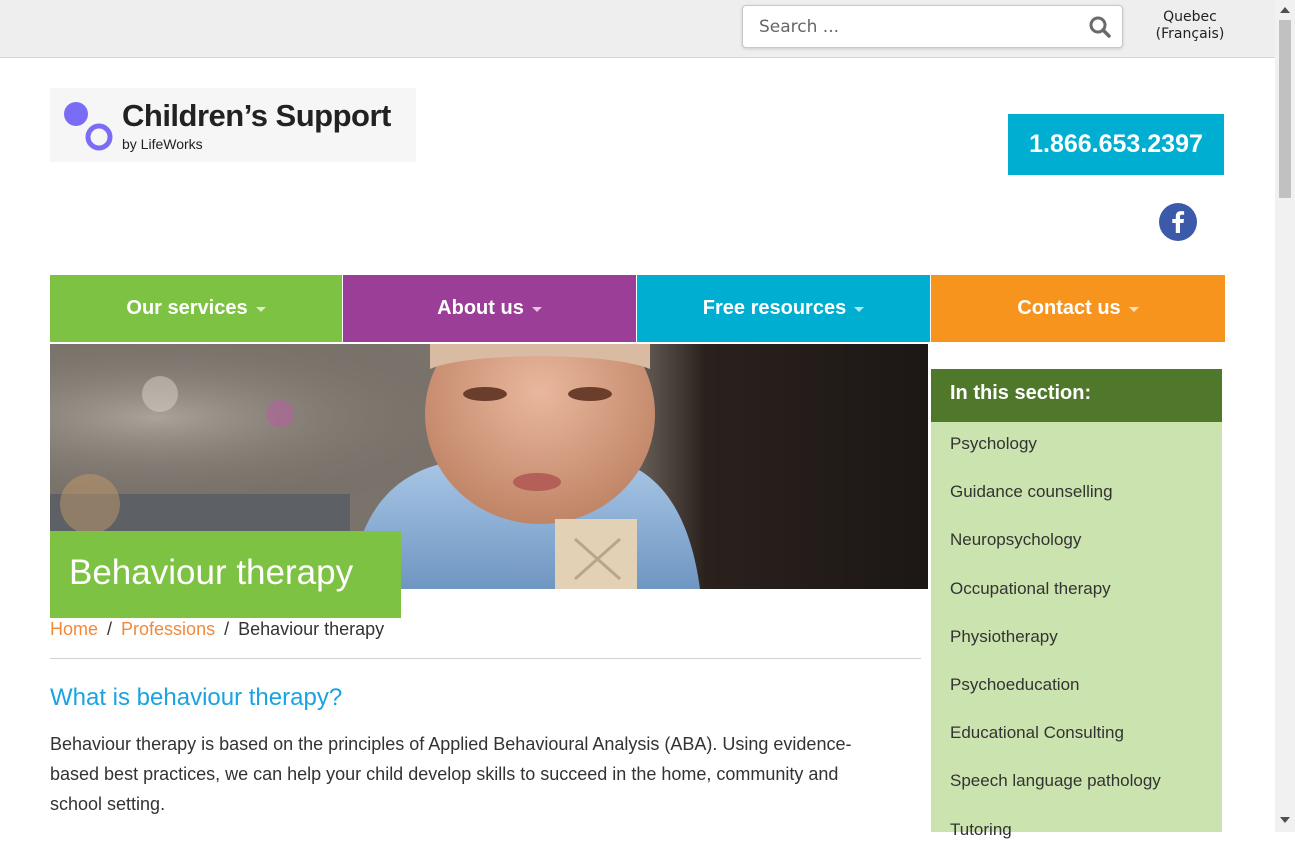  I want to click on sidebar-item-neuropsychology: Neuropsychology, so click(1055, 542).